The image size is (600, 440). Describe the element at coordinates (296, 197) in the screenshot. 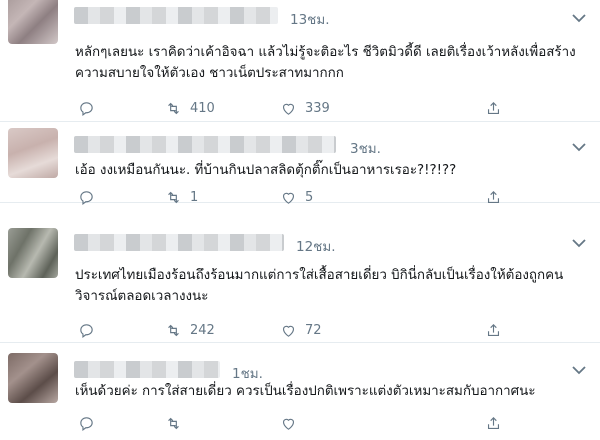

I see `like-button: 5` at that location.